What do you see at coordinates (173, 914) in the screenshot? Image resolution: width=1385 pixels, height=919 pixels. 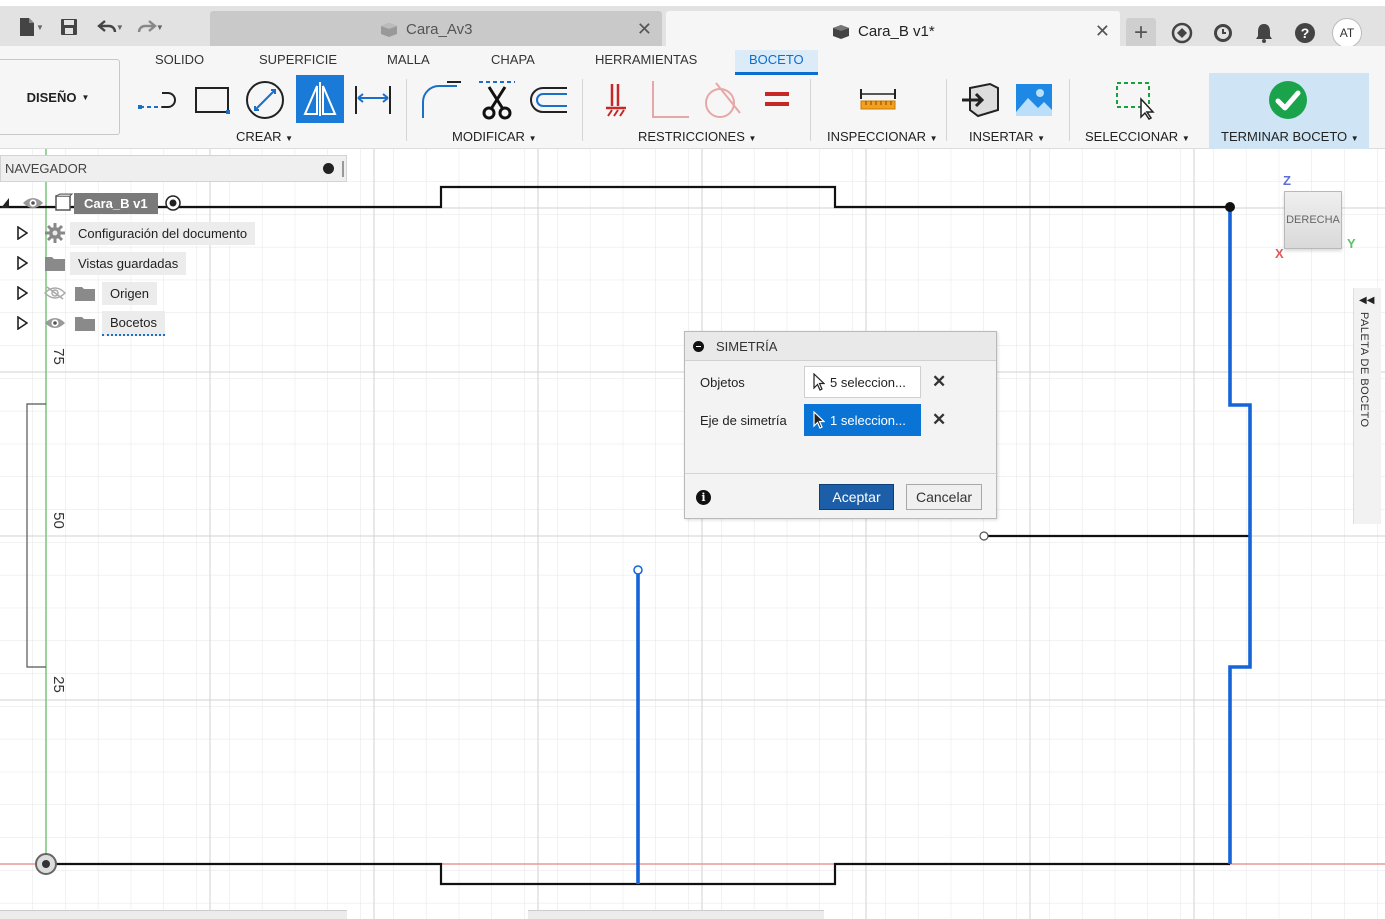 I see `comments-panel` at bounding box center [173, 914].